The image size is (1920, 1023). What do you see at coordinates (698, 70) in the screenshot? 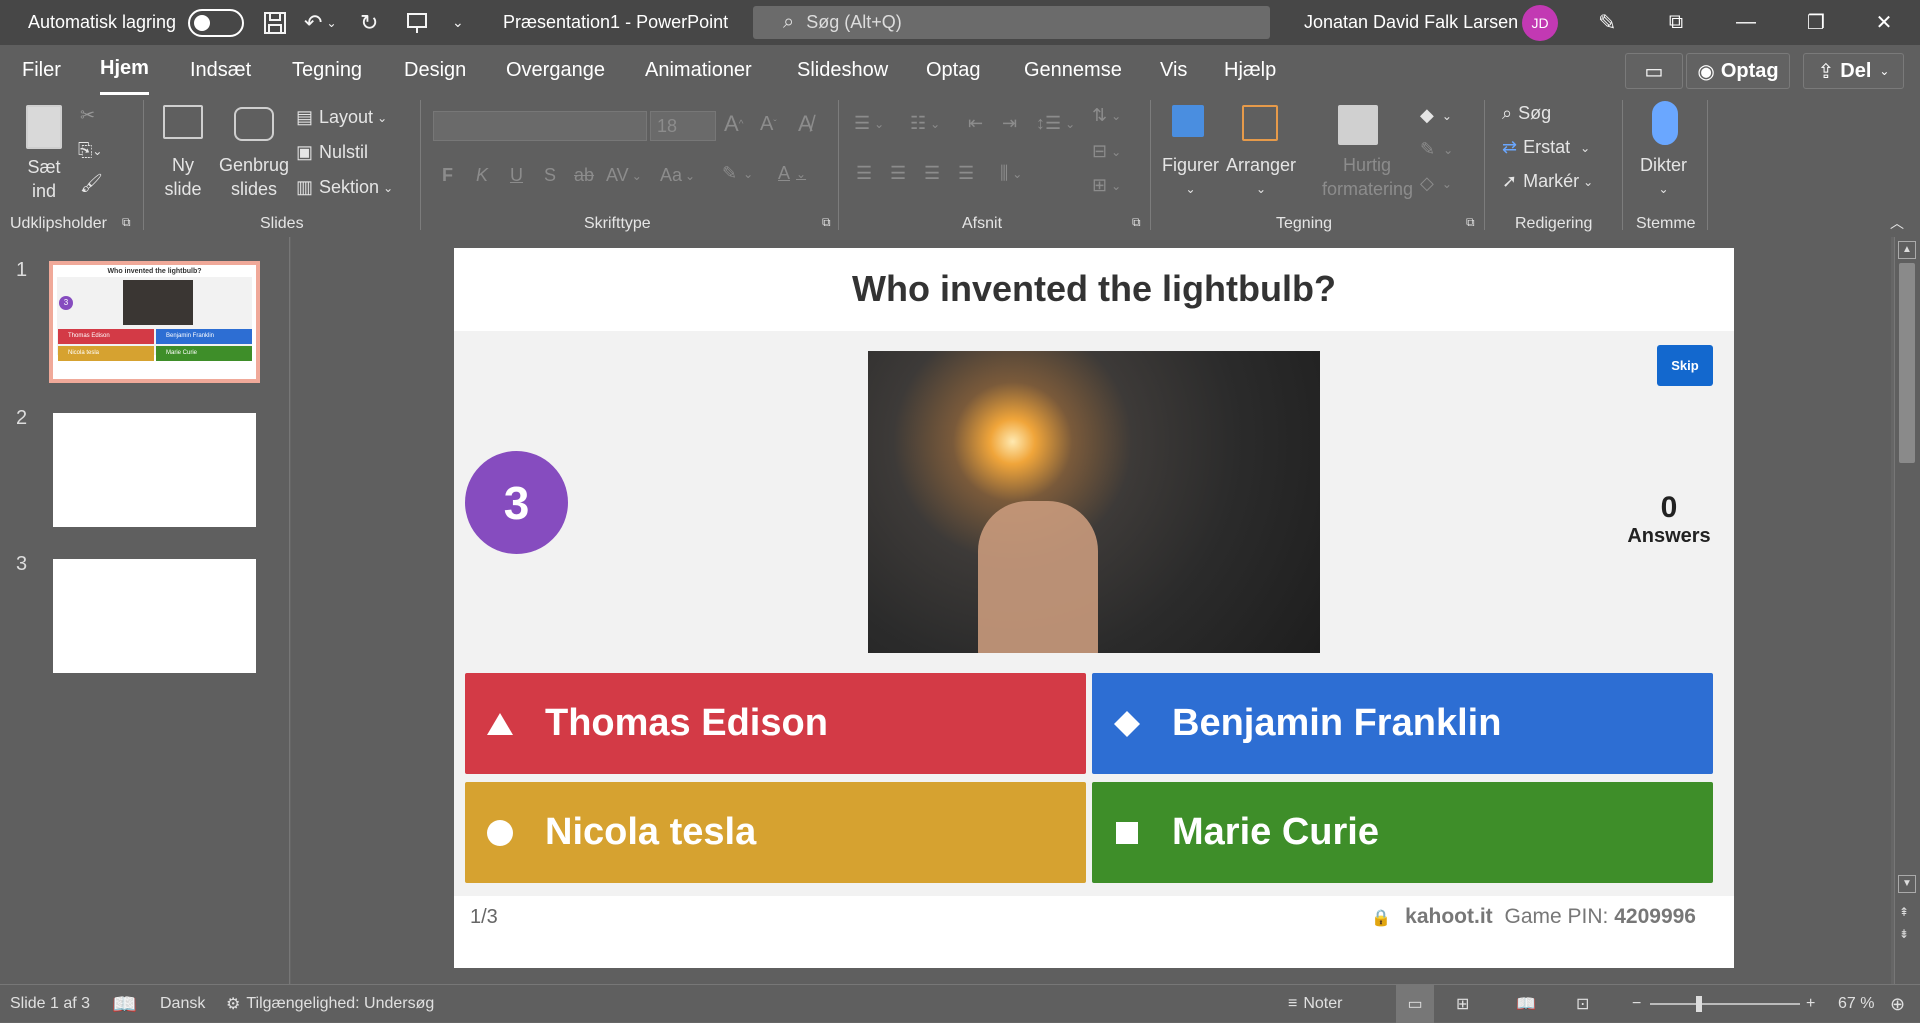
I see `tab-animationer: Animationer` at bounding box center [698, 70].